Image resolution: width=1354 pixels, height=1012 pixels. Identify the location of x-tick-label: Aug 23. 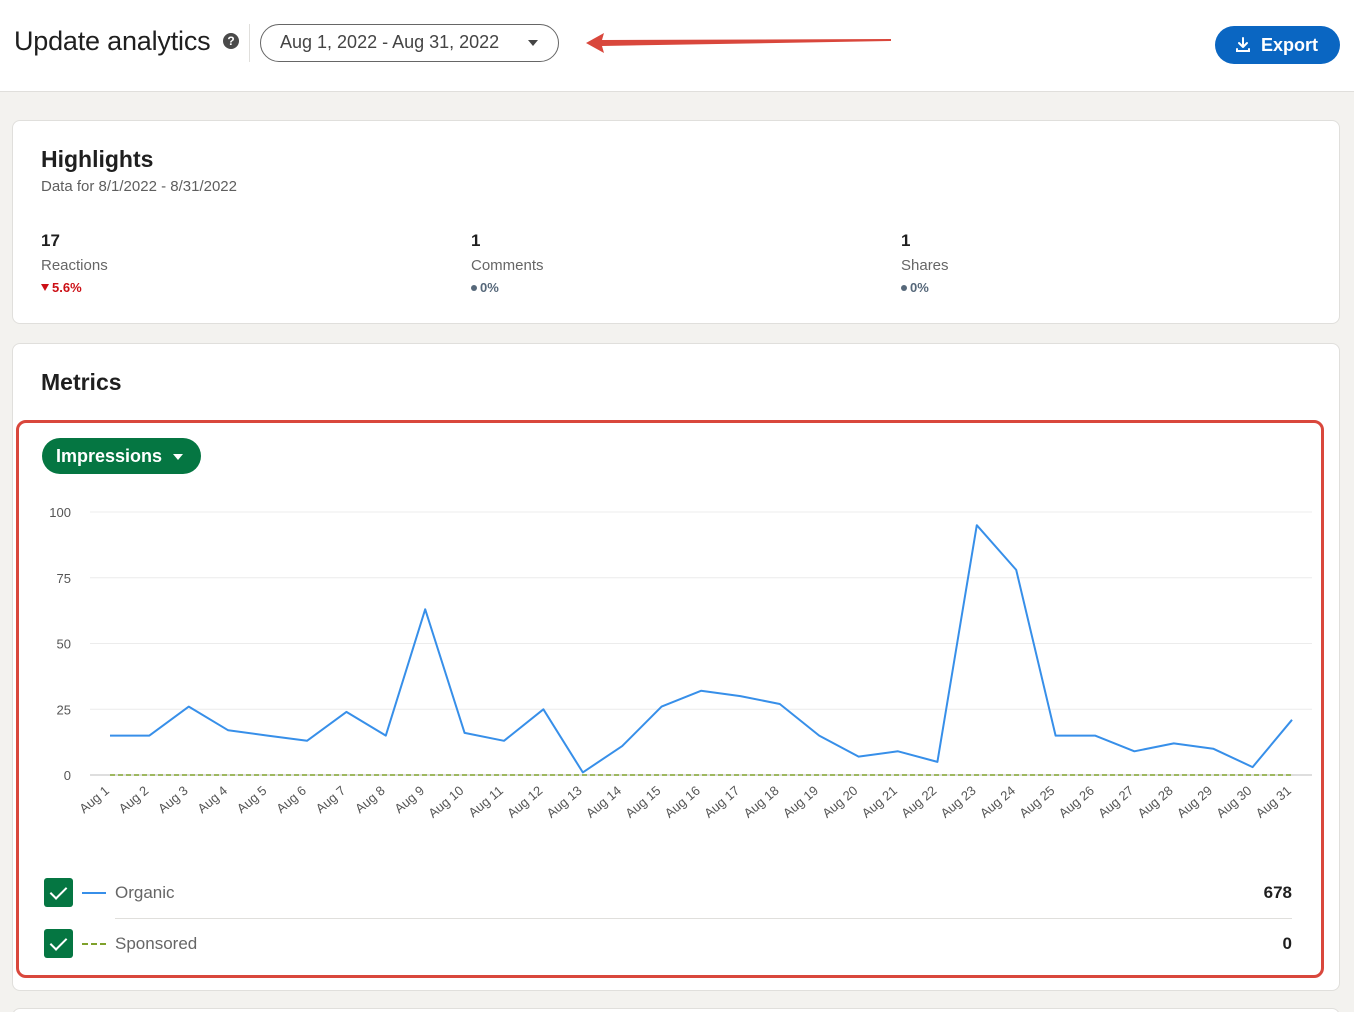
(958, 802).